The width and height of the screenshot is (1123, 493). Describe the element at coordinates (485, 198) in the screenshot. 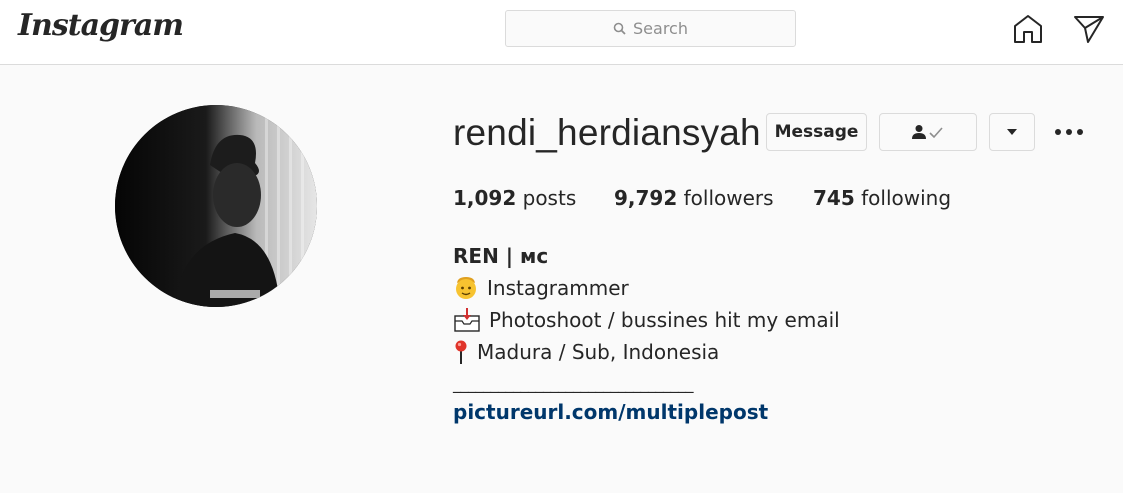

I see `posts-count: 1,092` at that location.